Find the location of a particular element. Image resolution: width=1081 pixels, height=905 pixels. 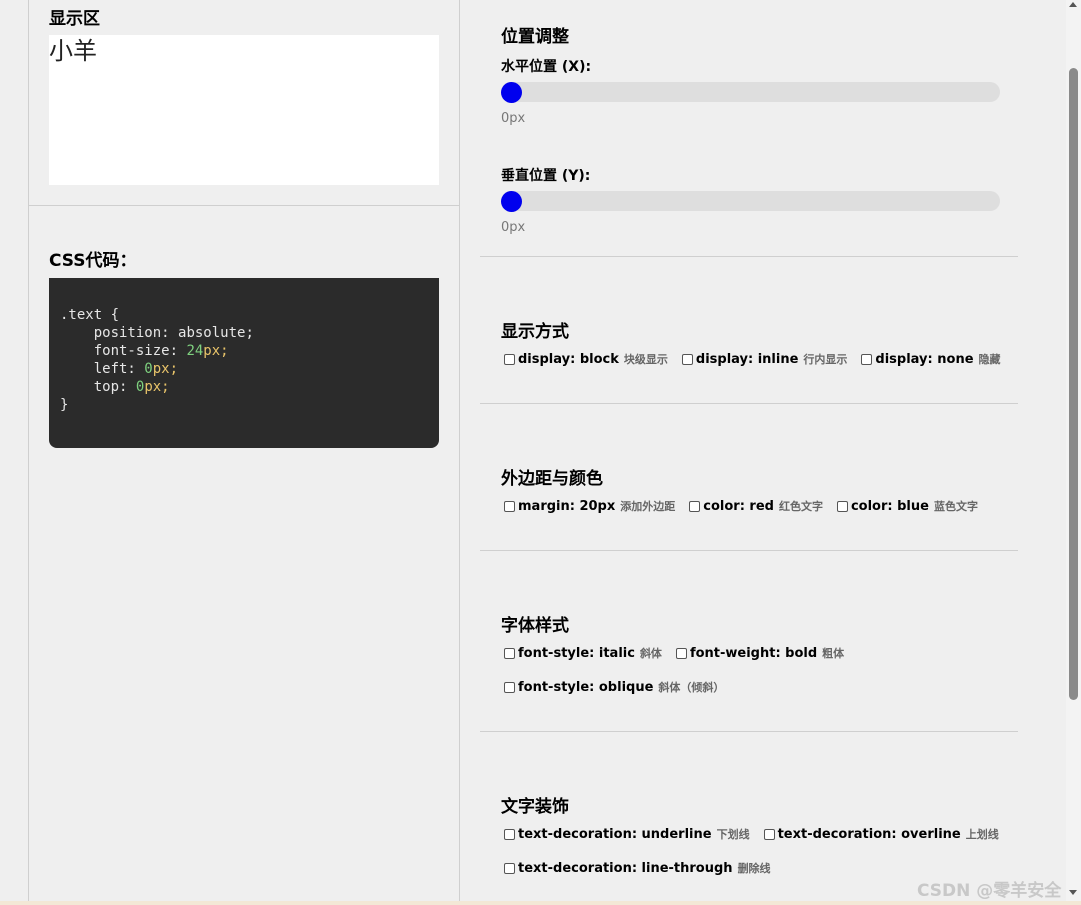

display-area-title: 显示区 is located at coordinates (74, 19).